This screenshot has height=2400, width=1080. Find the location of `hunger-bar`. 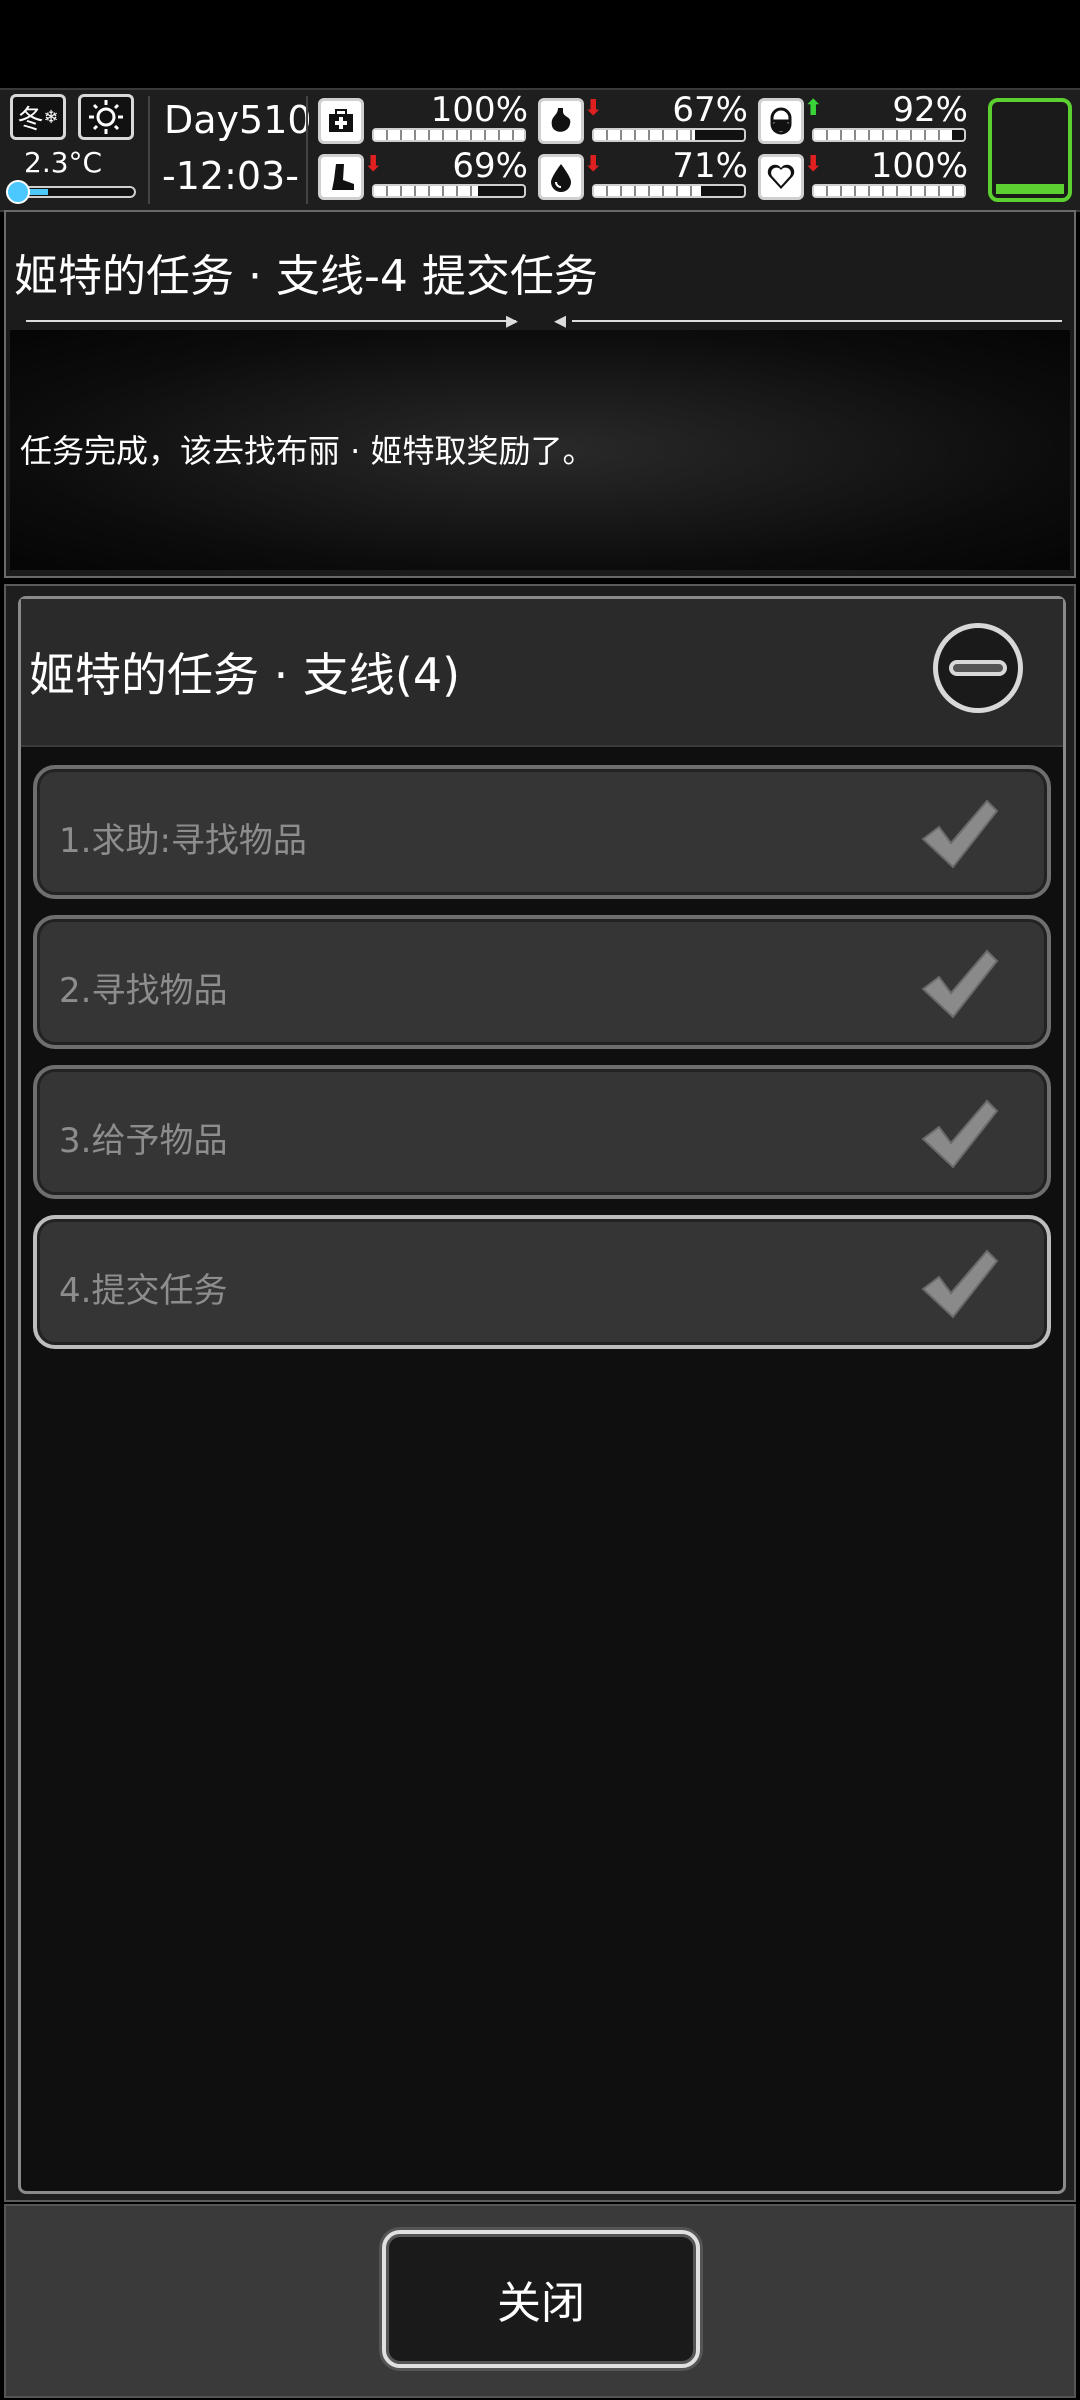

hunger-bar is located at coordinates (669, 135).